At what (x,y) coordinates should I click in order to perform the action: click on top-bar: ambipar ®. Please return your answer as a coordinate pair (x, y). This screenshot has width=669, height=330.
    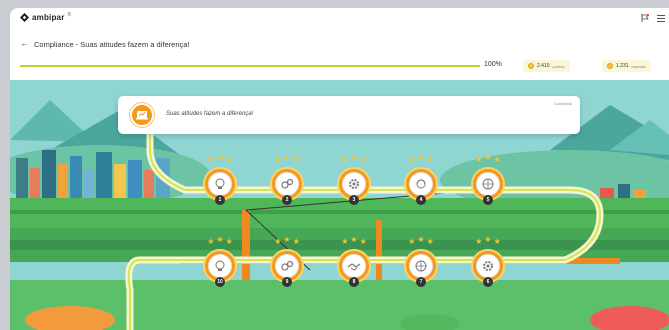
    Looking at the image, I should click on (339, 19).